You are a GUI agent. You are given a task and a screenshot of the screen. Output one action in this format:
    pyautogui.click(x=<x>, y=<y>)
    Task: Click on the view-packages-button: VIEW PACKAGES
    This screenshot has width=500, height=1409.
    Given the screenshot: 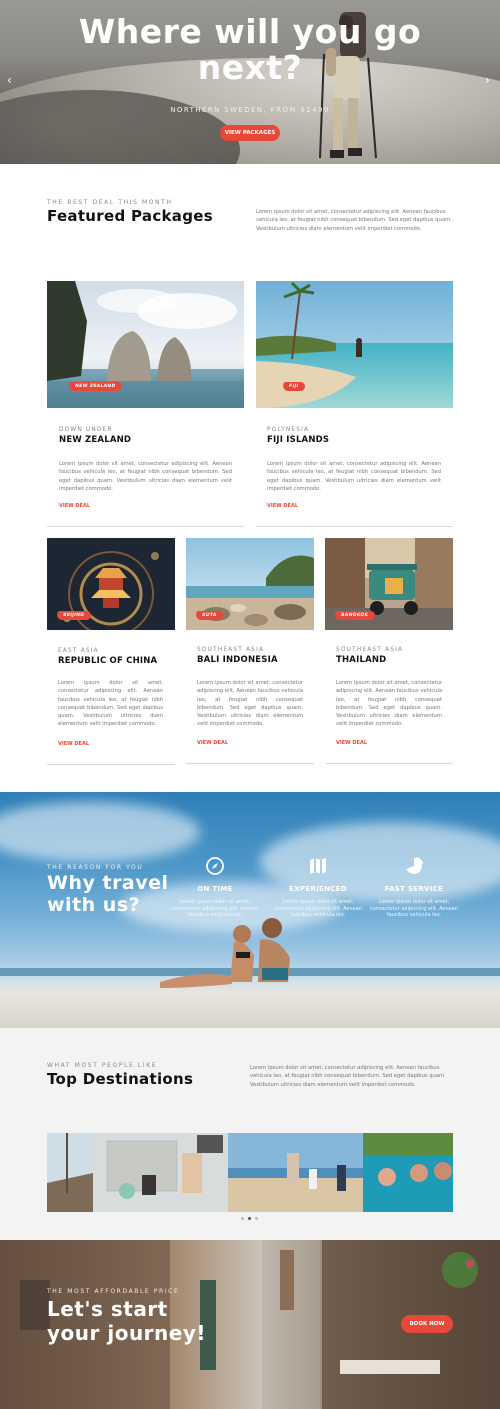 What is the action you would take?
    pyautogui.click(x=250, y=133)
    